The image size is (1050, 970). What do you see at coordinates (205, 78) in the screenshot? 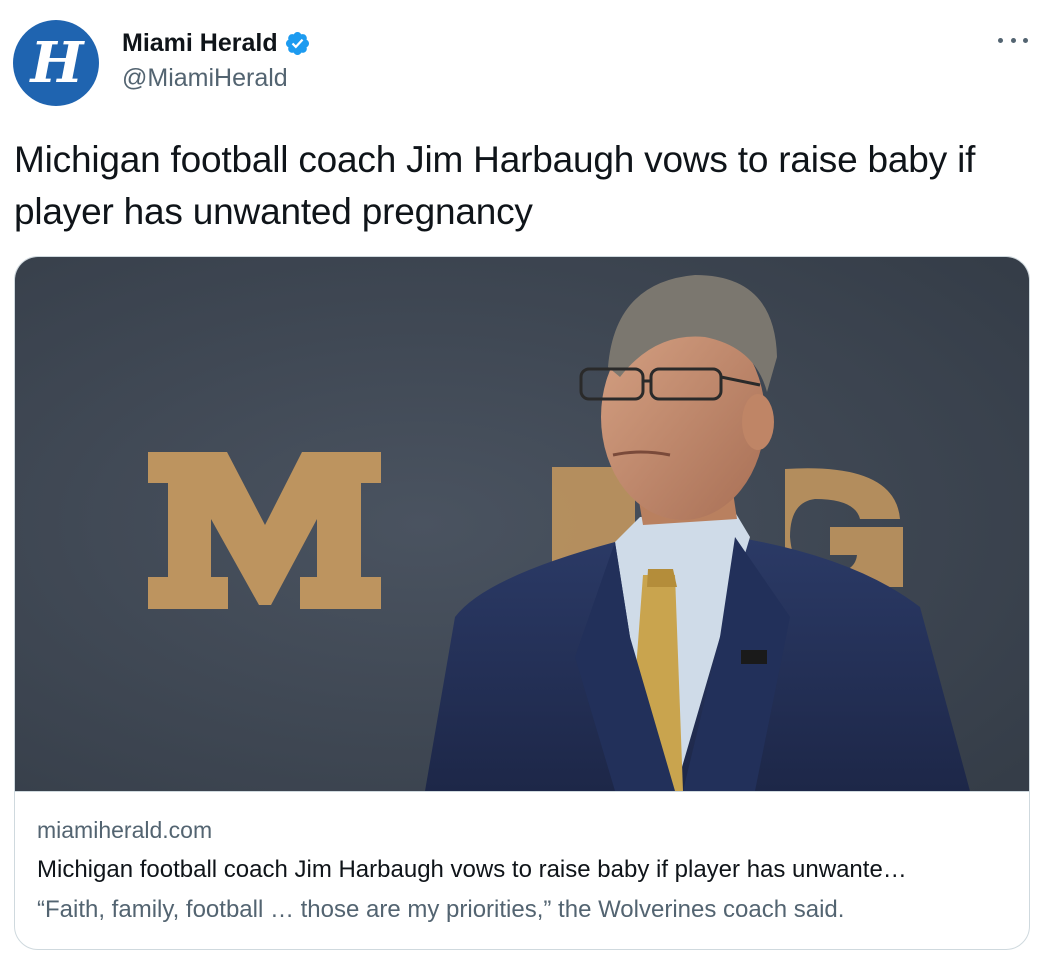
I see `author-handle: @MiamiHerald` at bounding box center [205, 78].